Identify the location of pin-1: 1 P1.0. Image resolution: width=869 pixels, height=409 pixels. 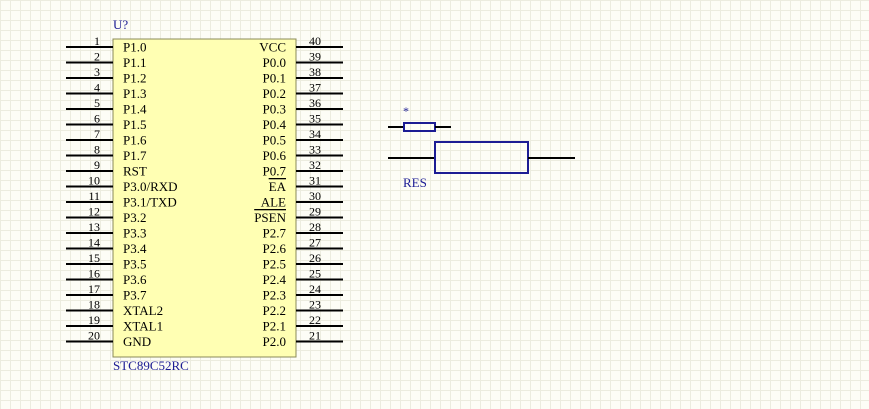
(106, 44).